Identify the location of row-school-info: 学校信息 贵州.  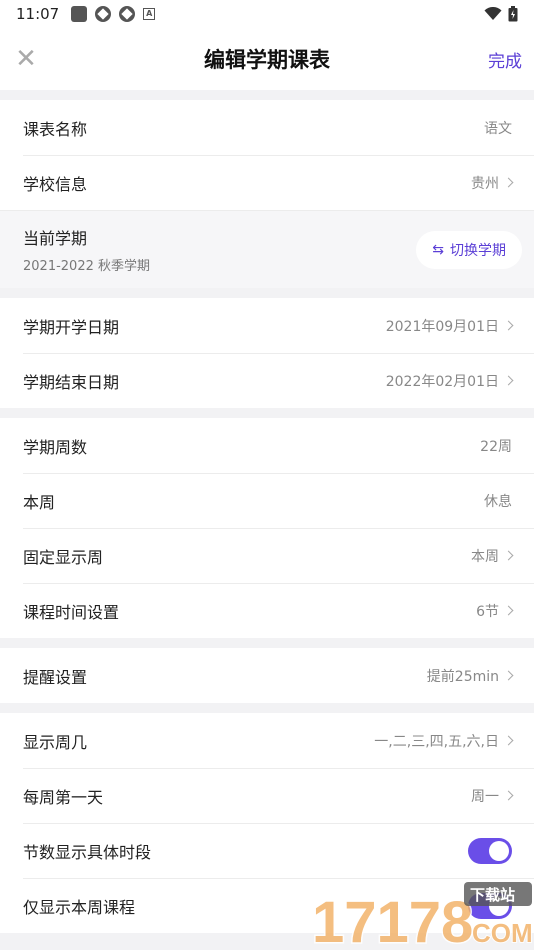
(267, 182).